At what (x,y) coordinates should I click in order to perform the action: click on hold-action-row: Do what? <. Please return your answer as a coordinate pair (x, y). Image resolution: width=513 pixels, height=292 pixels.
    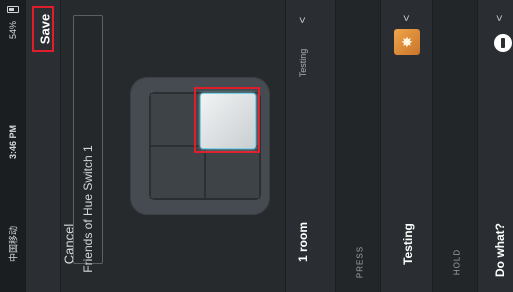
    Looking at the image, I should click on (495, 146).